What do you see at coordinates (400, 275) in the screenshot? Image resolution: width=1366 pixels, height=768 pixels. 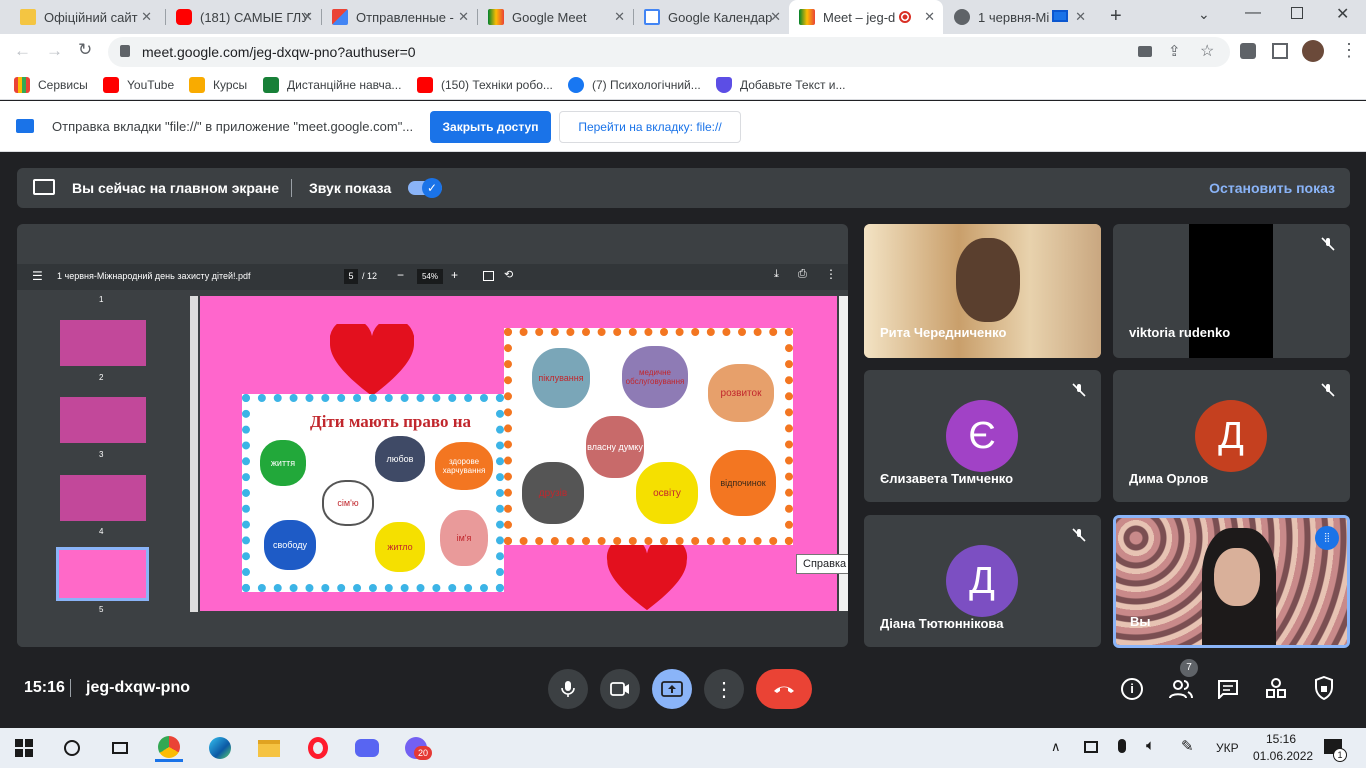 I see `zoom-out-button: −` at bounding box center [400, 275].